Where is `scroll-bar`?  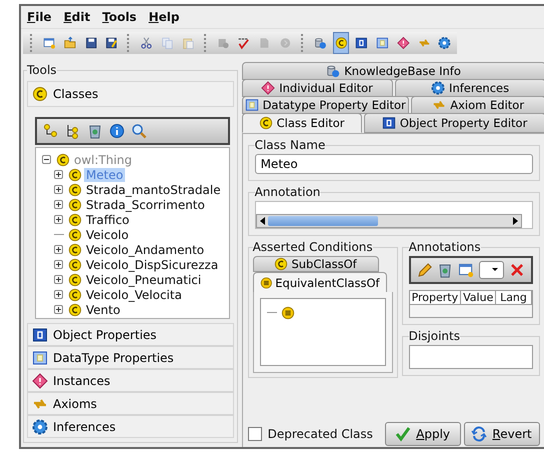
scroll-bar is located at coordinates (389, 221).